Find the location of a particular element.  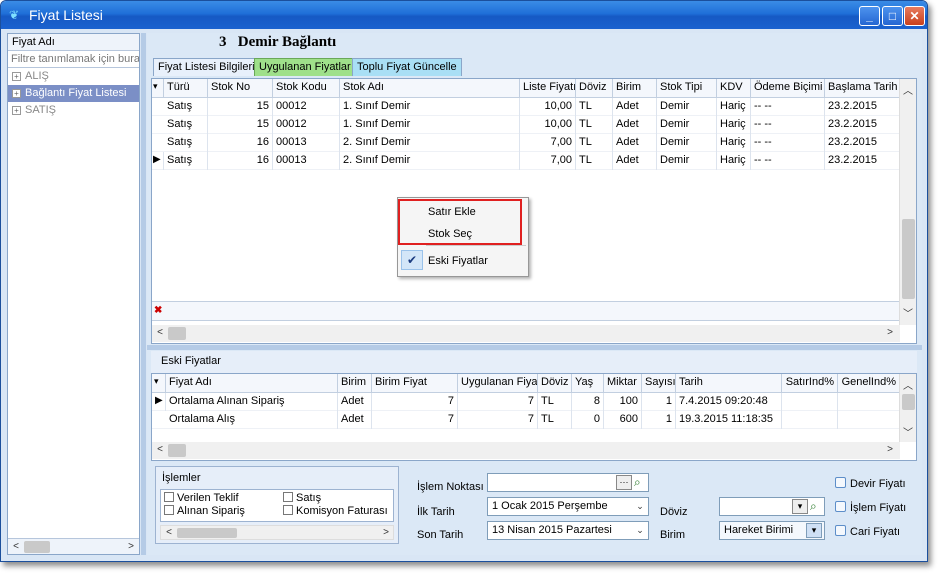

grid-hscrollbar: < > is located at coordinates (526, 333).